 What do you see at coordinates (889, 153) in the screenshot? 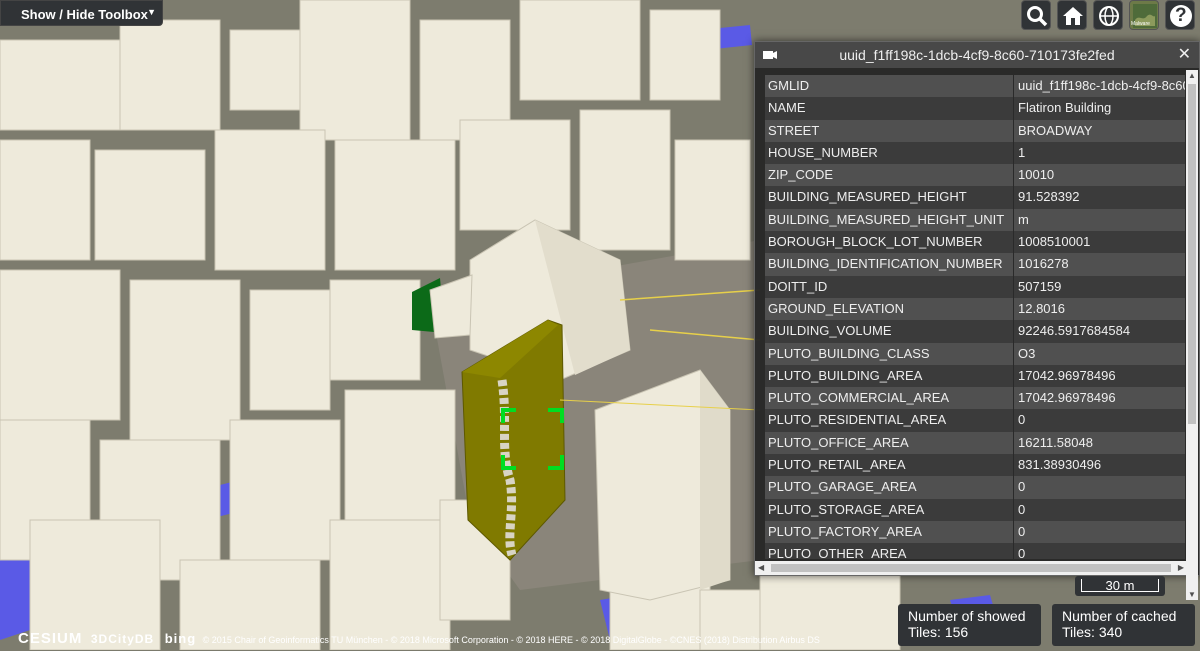
I see `attribute-key: HOUSE_NUMBER` at bounding box center [889, 153].